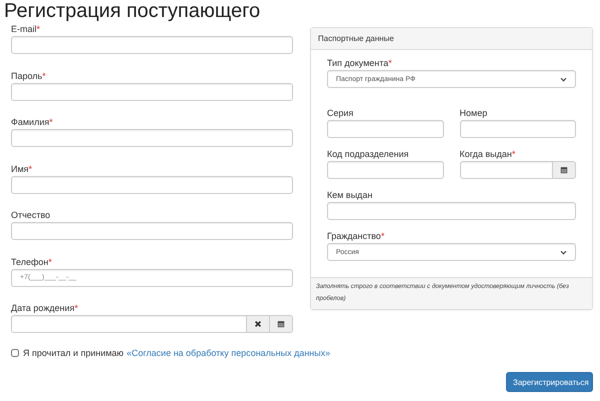 Image resolution: width=600 pixels, height=401 pixels. I want to click on field-label: Гражданство, so click(354, 236).